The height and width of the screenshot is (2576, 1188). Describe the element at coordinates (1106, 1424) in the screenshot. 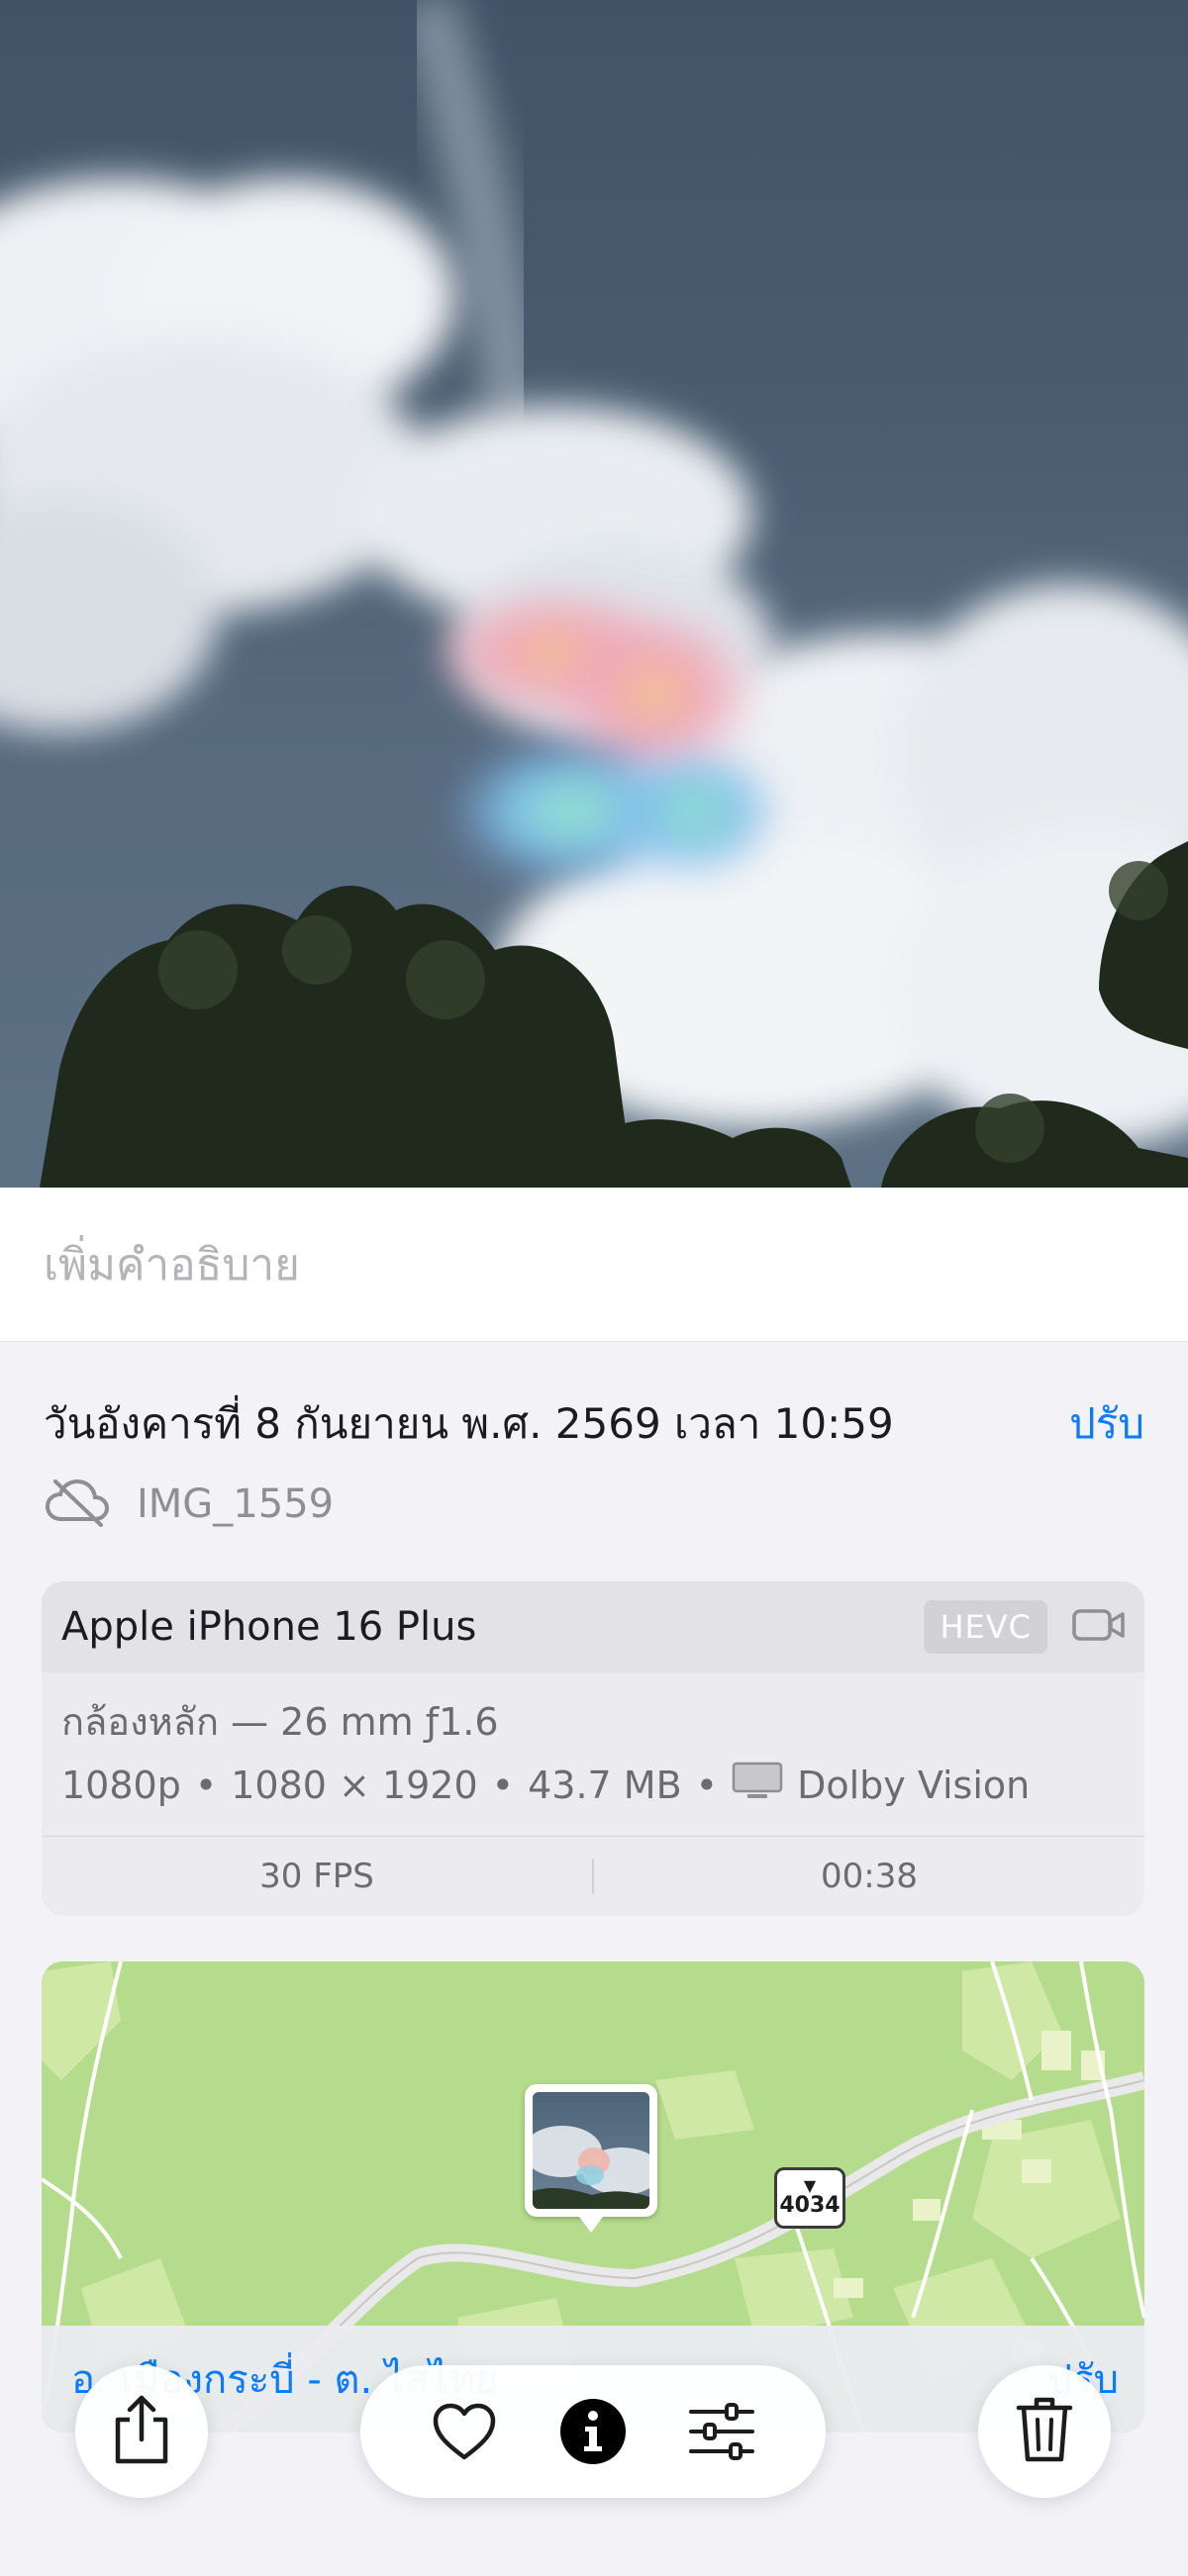

I see `adjust-date-button: ปรับ` at that location.